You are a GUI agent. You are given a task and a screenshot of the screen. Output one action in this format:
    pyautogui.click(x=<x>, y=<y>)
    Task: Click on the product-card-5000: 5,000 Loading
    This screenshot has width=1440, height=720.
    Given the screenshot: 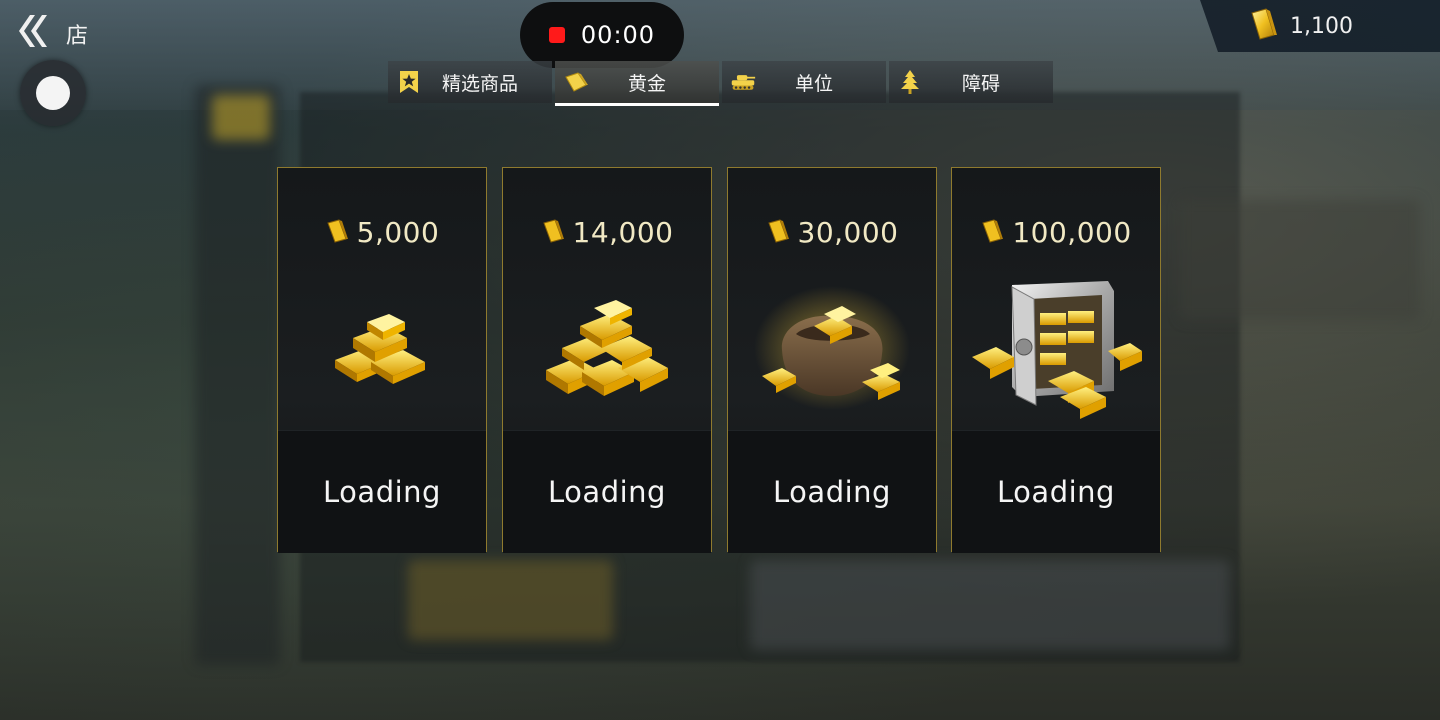 What is the action you would take?
    pyautogui.click(x=382, y=360)
    